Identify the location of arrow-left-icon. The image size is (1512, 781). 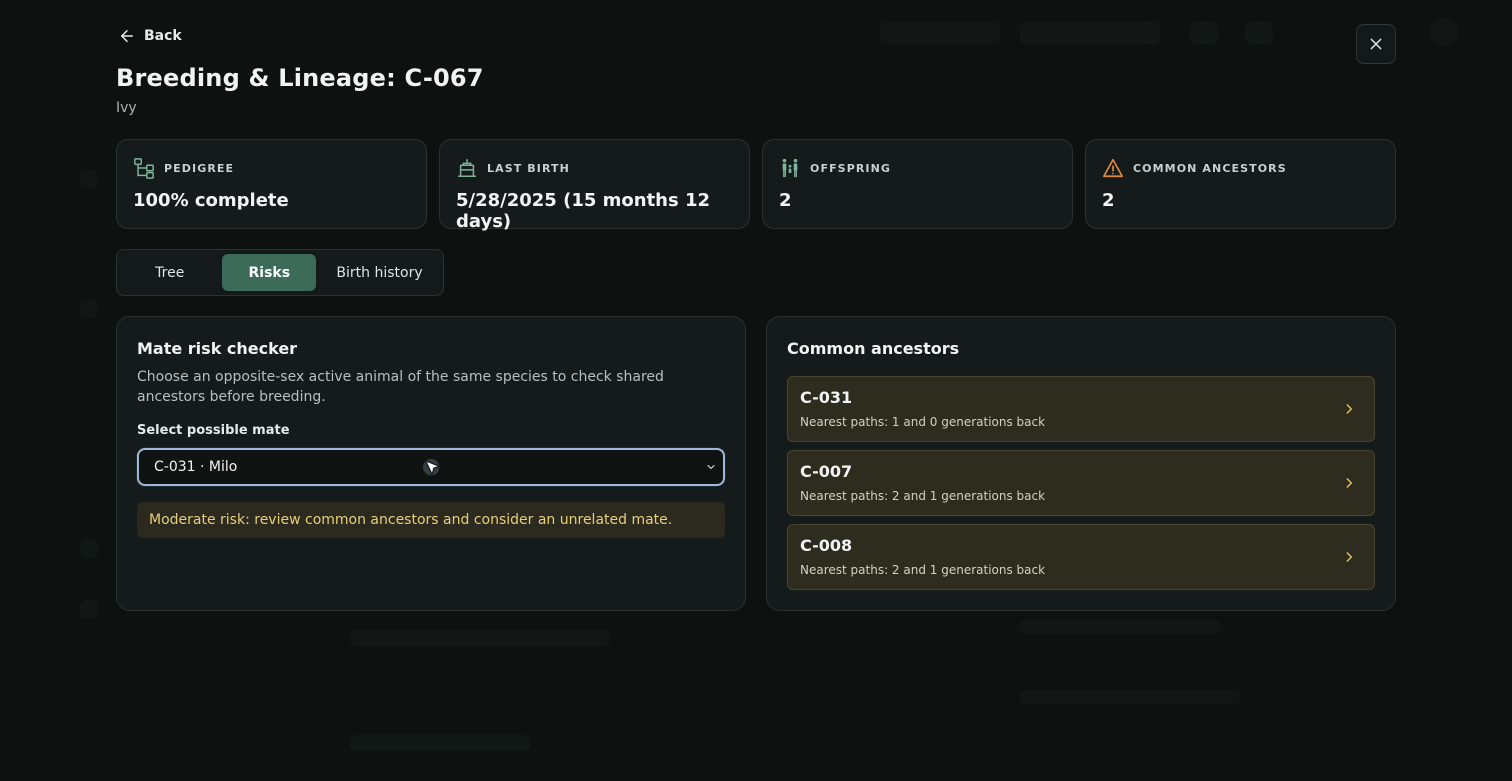
(127, 36).